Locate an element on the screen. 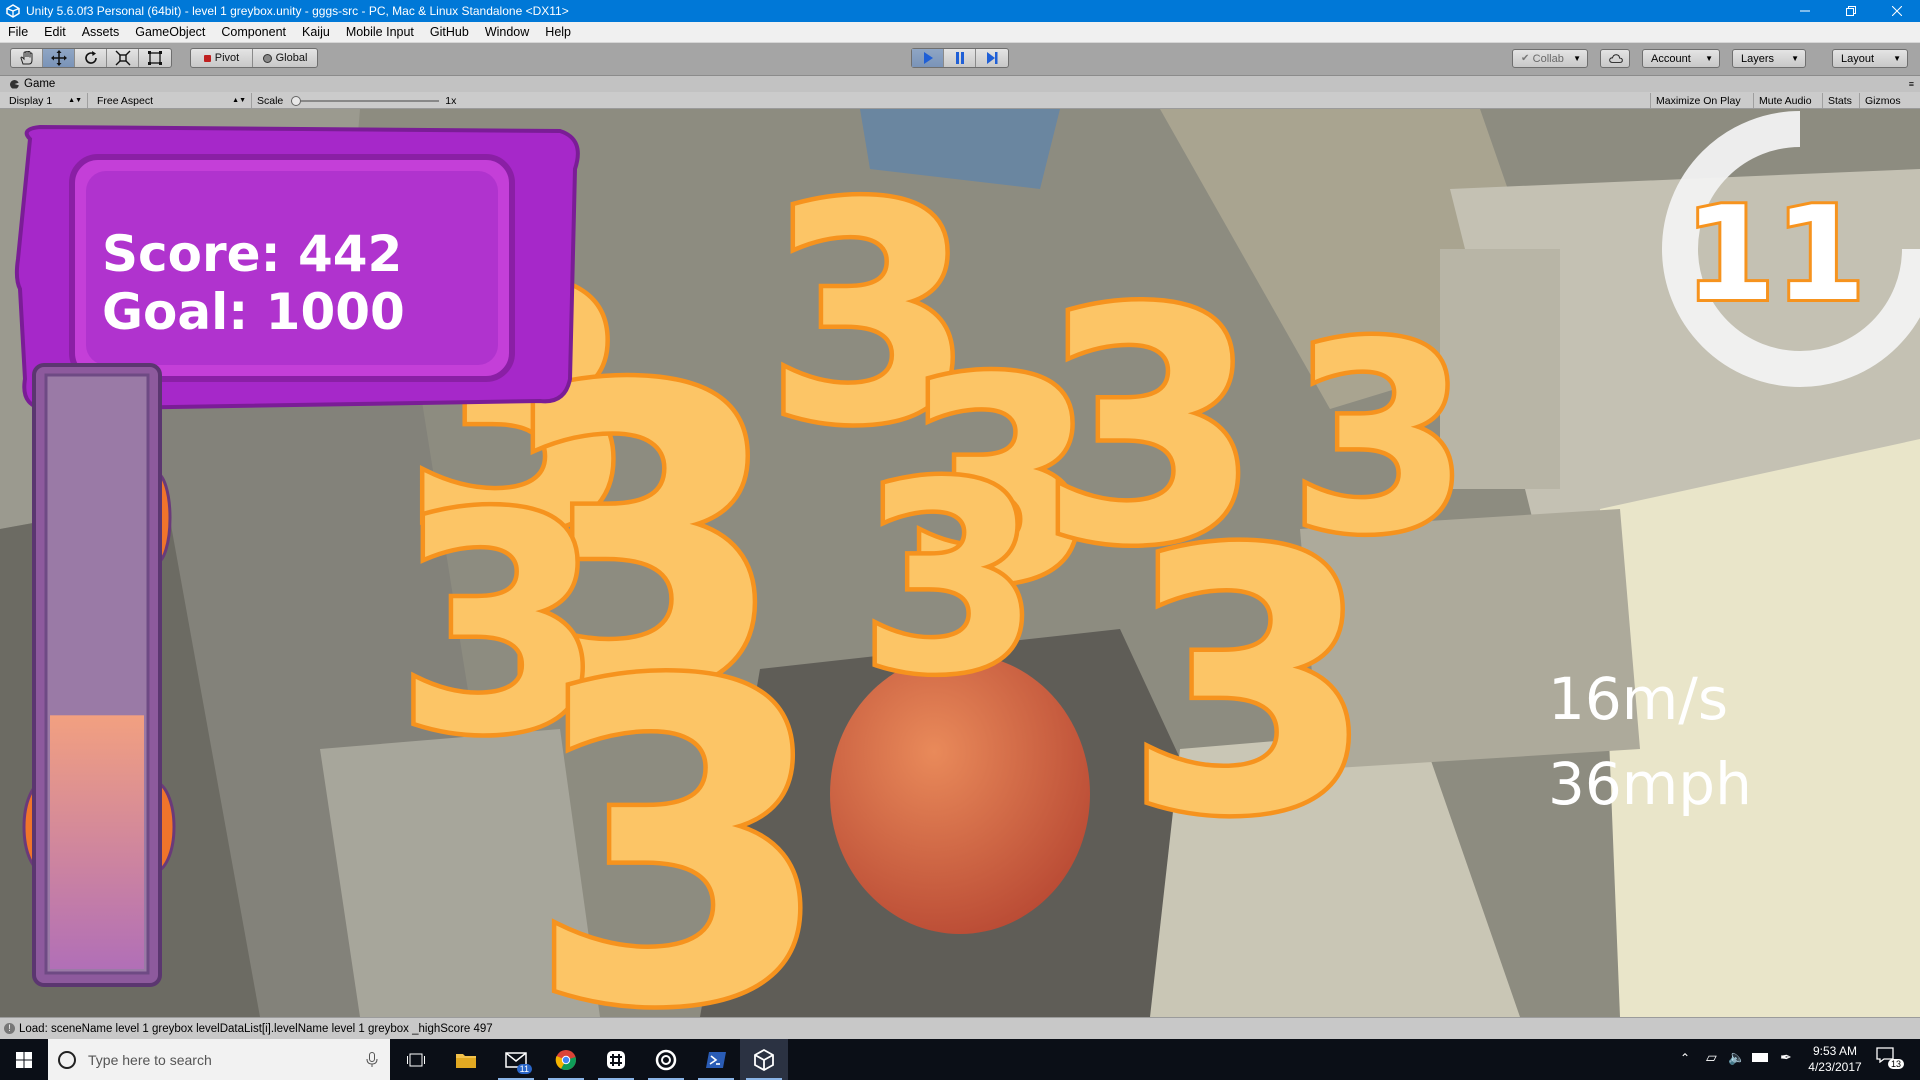  account-dropdown: Account ▼ is located at coordinates (1681, 58).